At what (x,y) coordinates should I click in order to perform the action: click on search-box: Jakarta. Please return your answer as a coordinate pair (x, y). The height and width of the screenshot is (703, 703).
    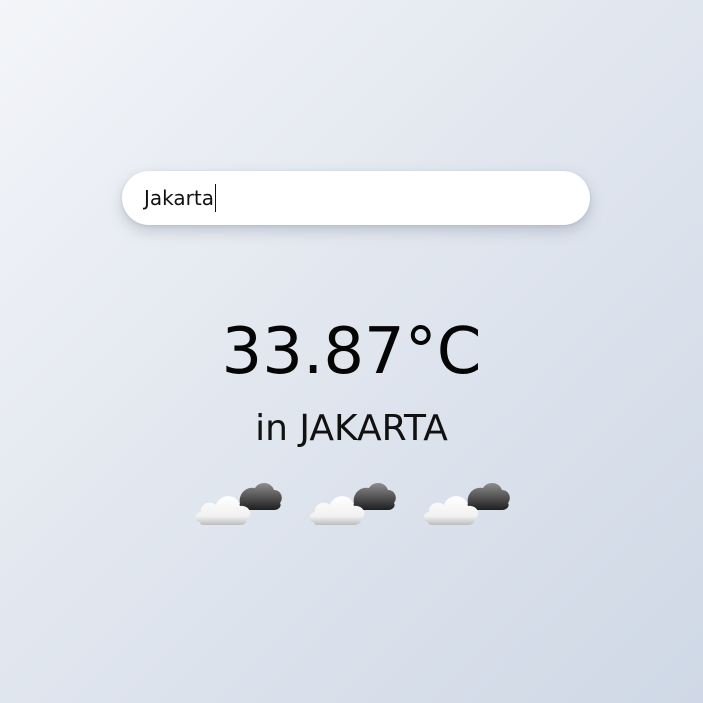
    Looking at the image, I should click on (356, 198).